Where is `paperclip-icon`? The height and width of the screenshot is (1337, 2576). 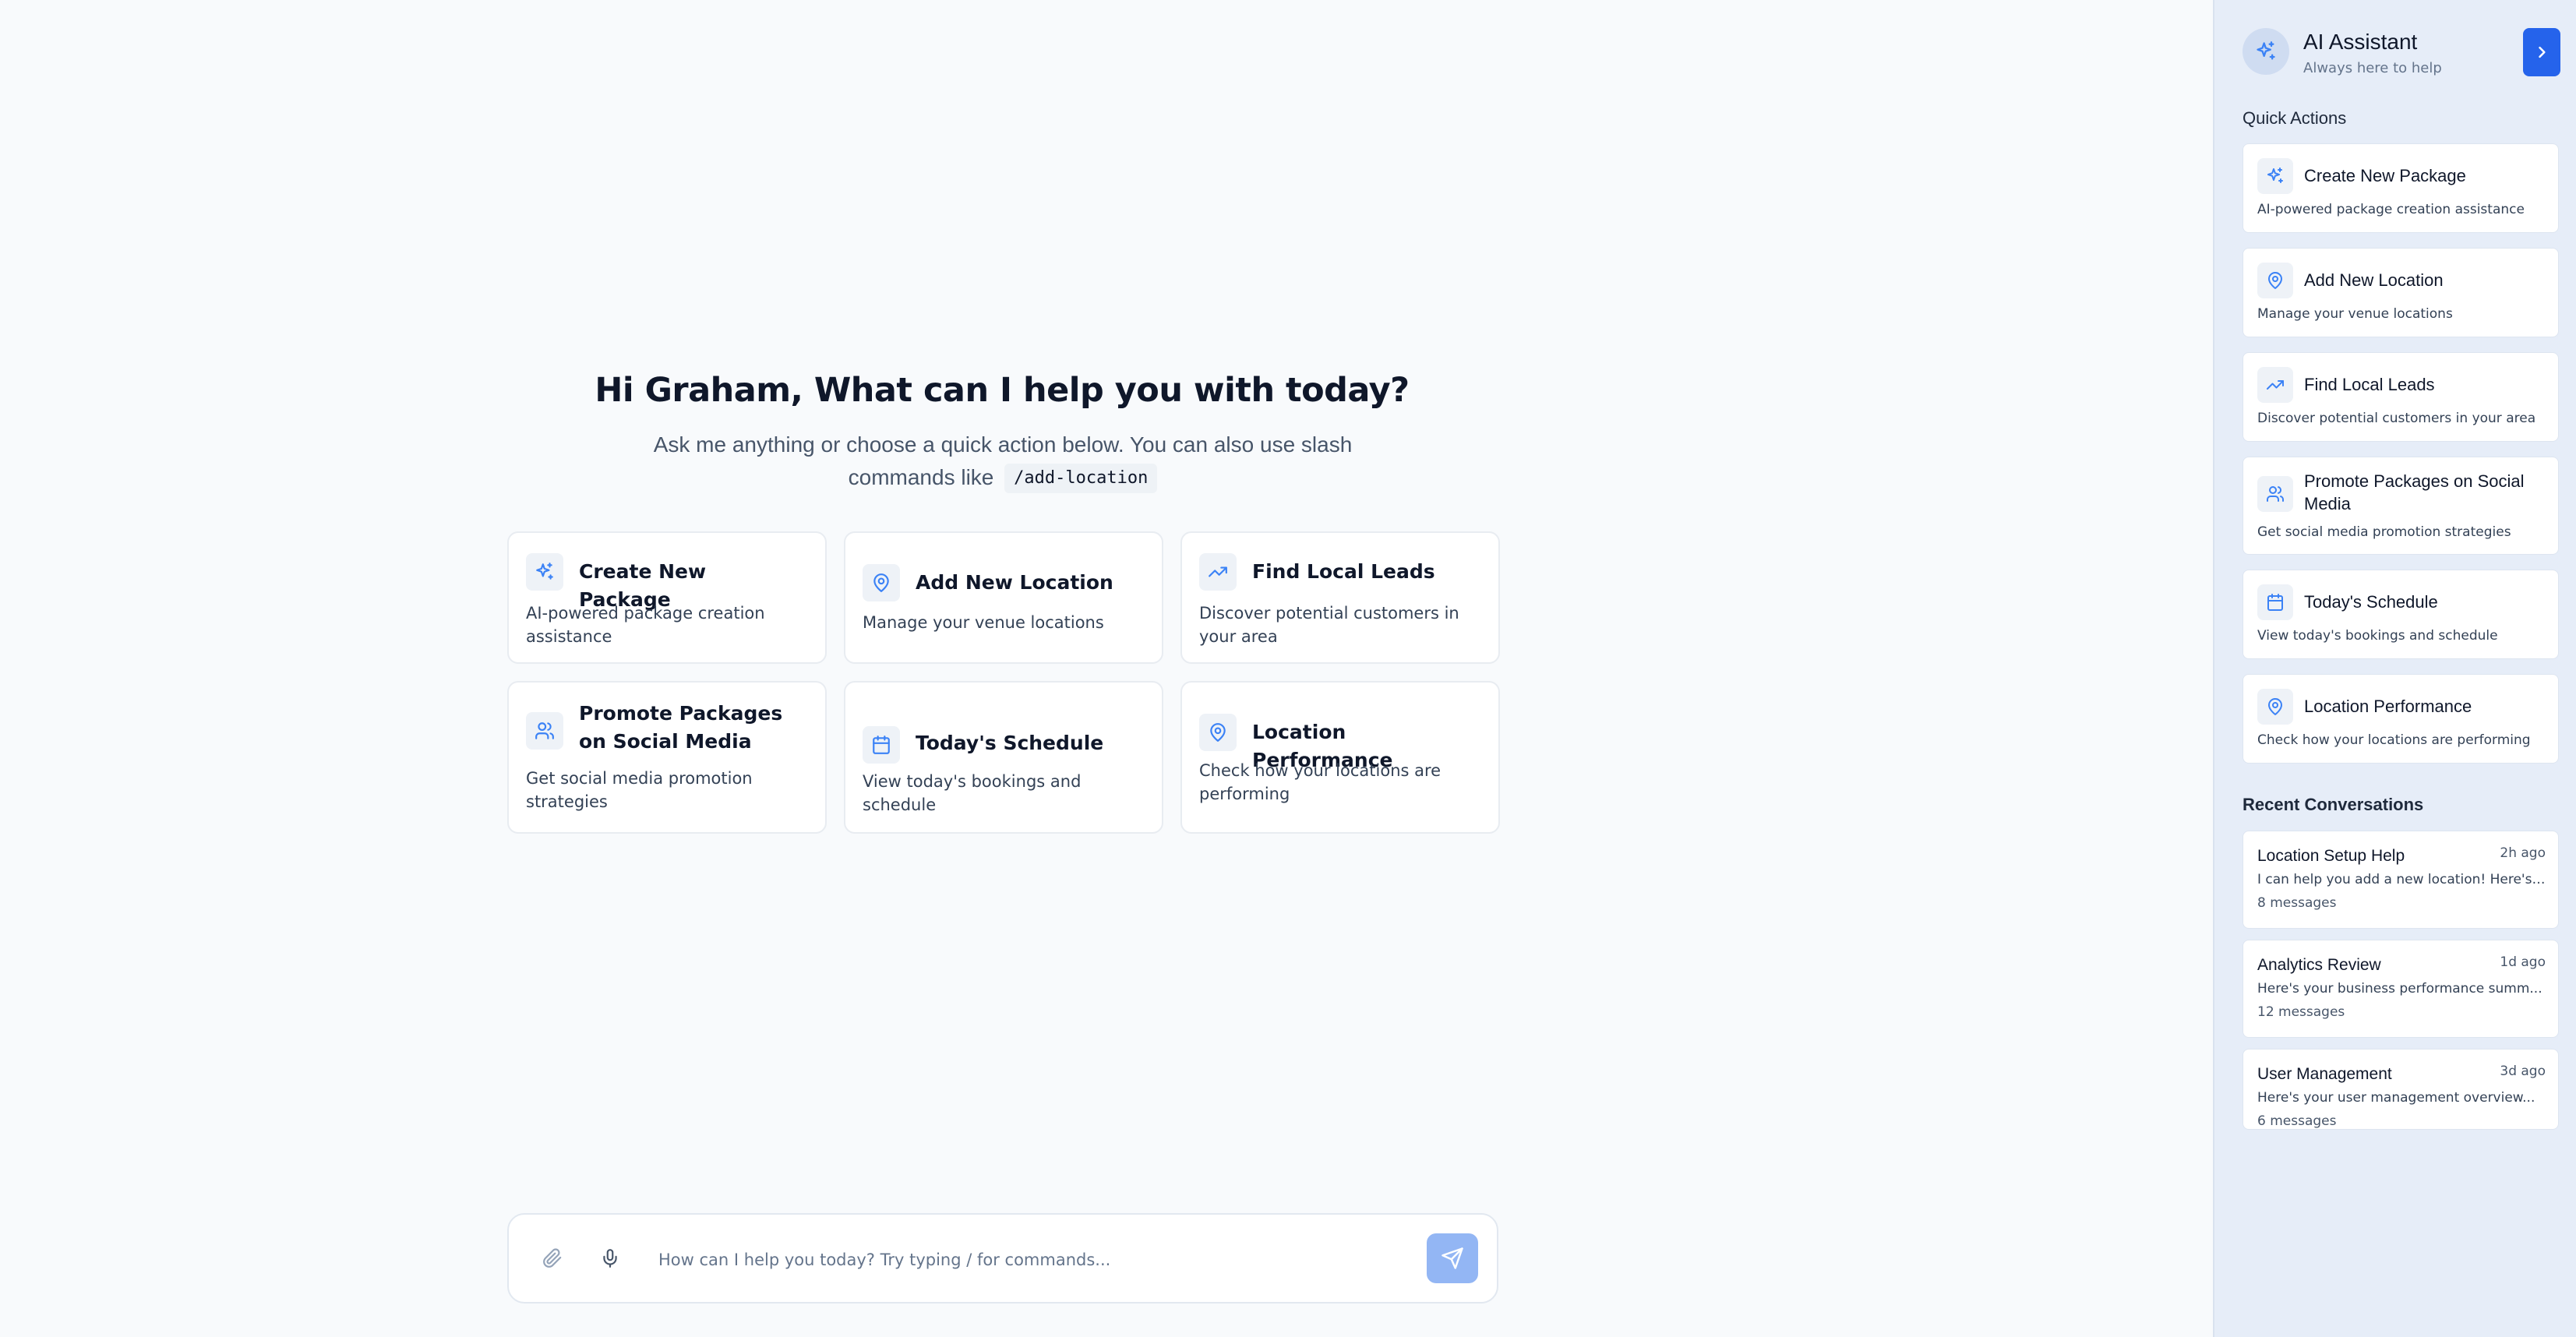 paperclip-icon is located at coordinates (552, 1258).